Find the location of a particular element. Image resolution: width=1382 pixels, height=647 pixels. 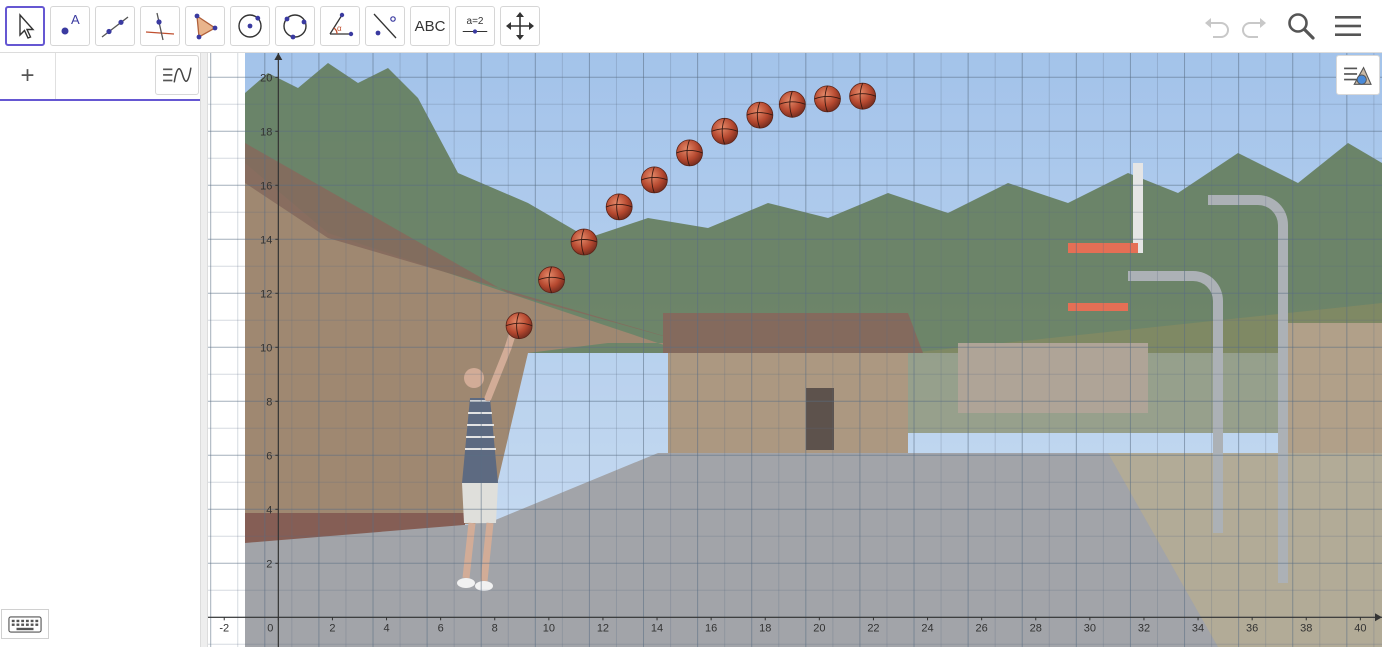

x-tick-label: 22 is located at coordinates (873, 628).